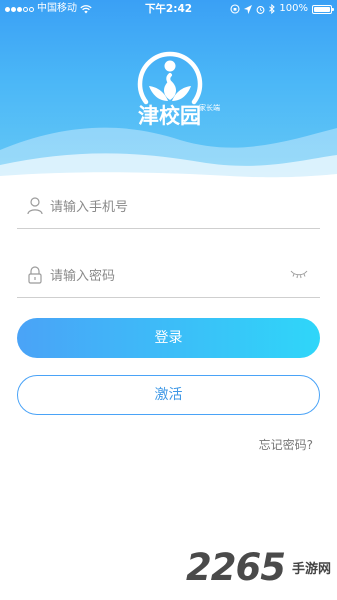 This screenshot has width=337, height=600. I want to click on watermark-text: 手游网, so click(312, 569).